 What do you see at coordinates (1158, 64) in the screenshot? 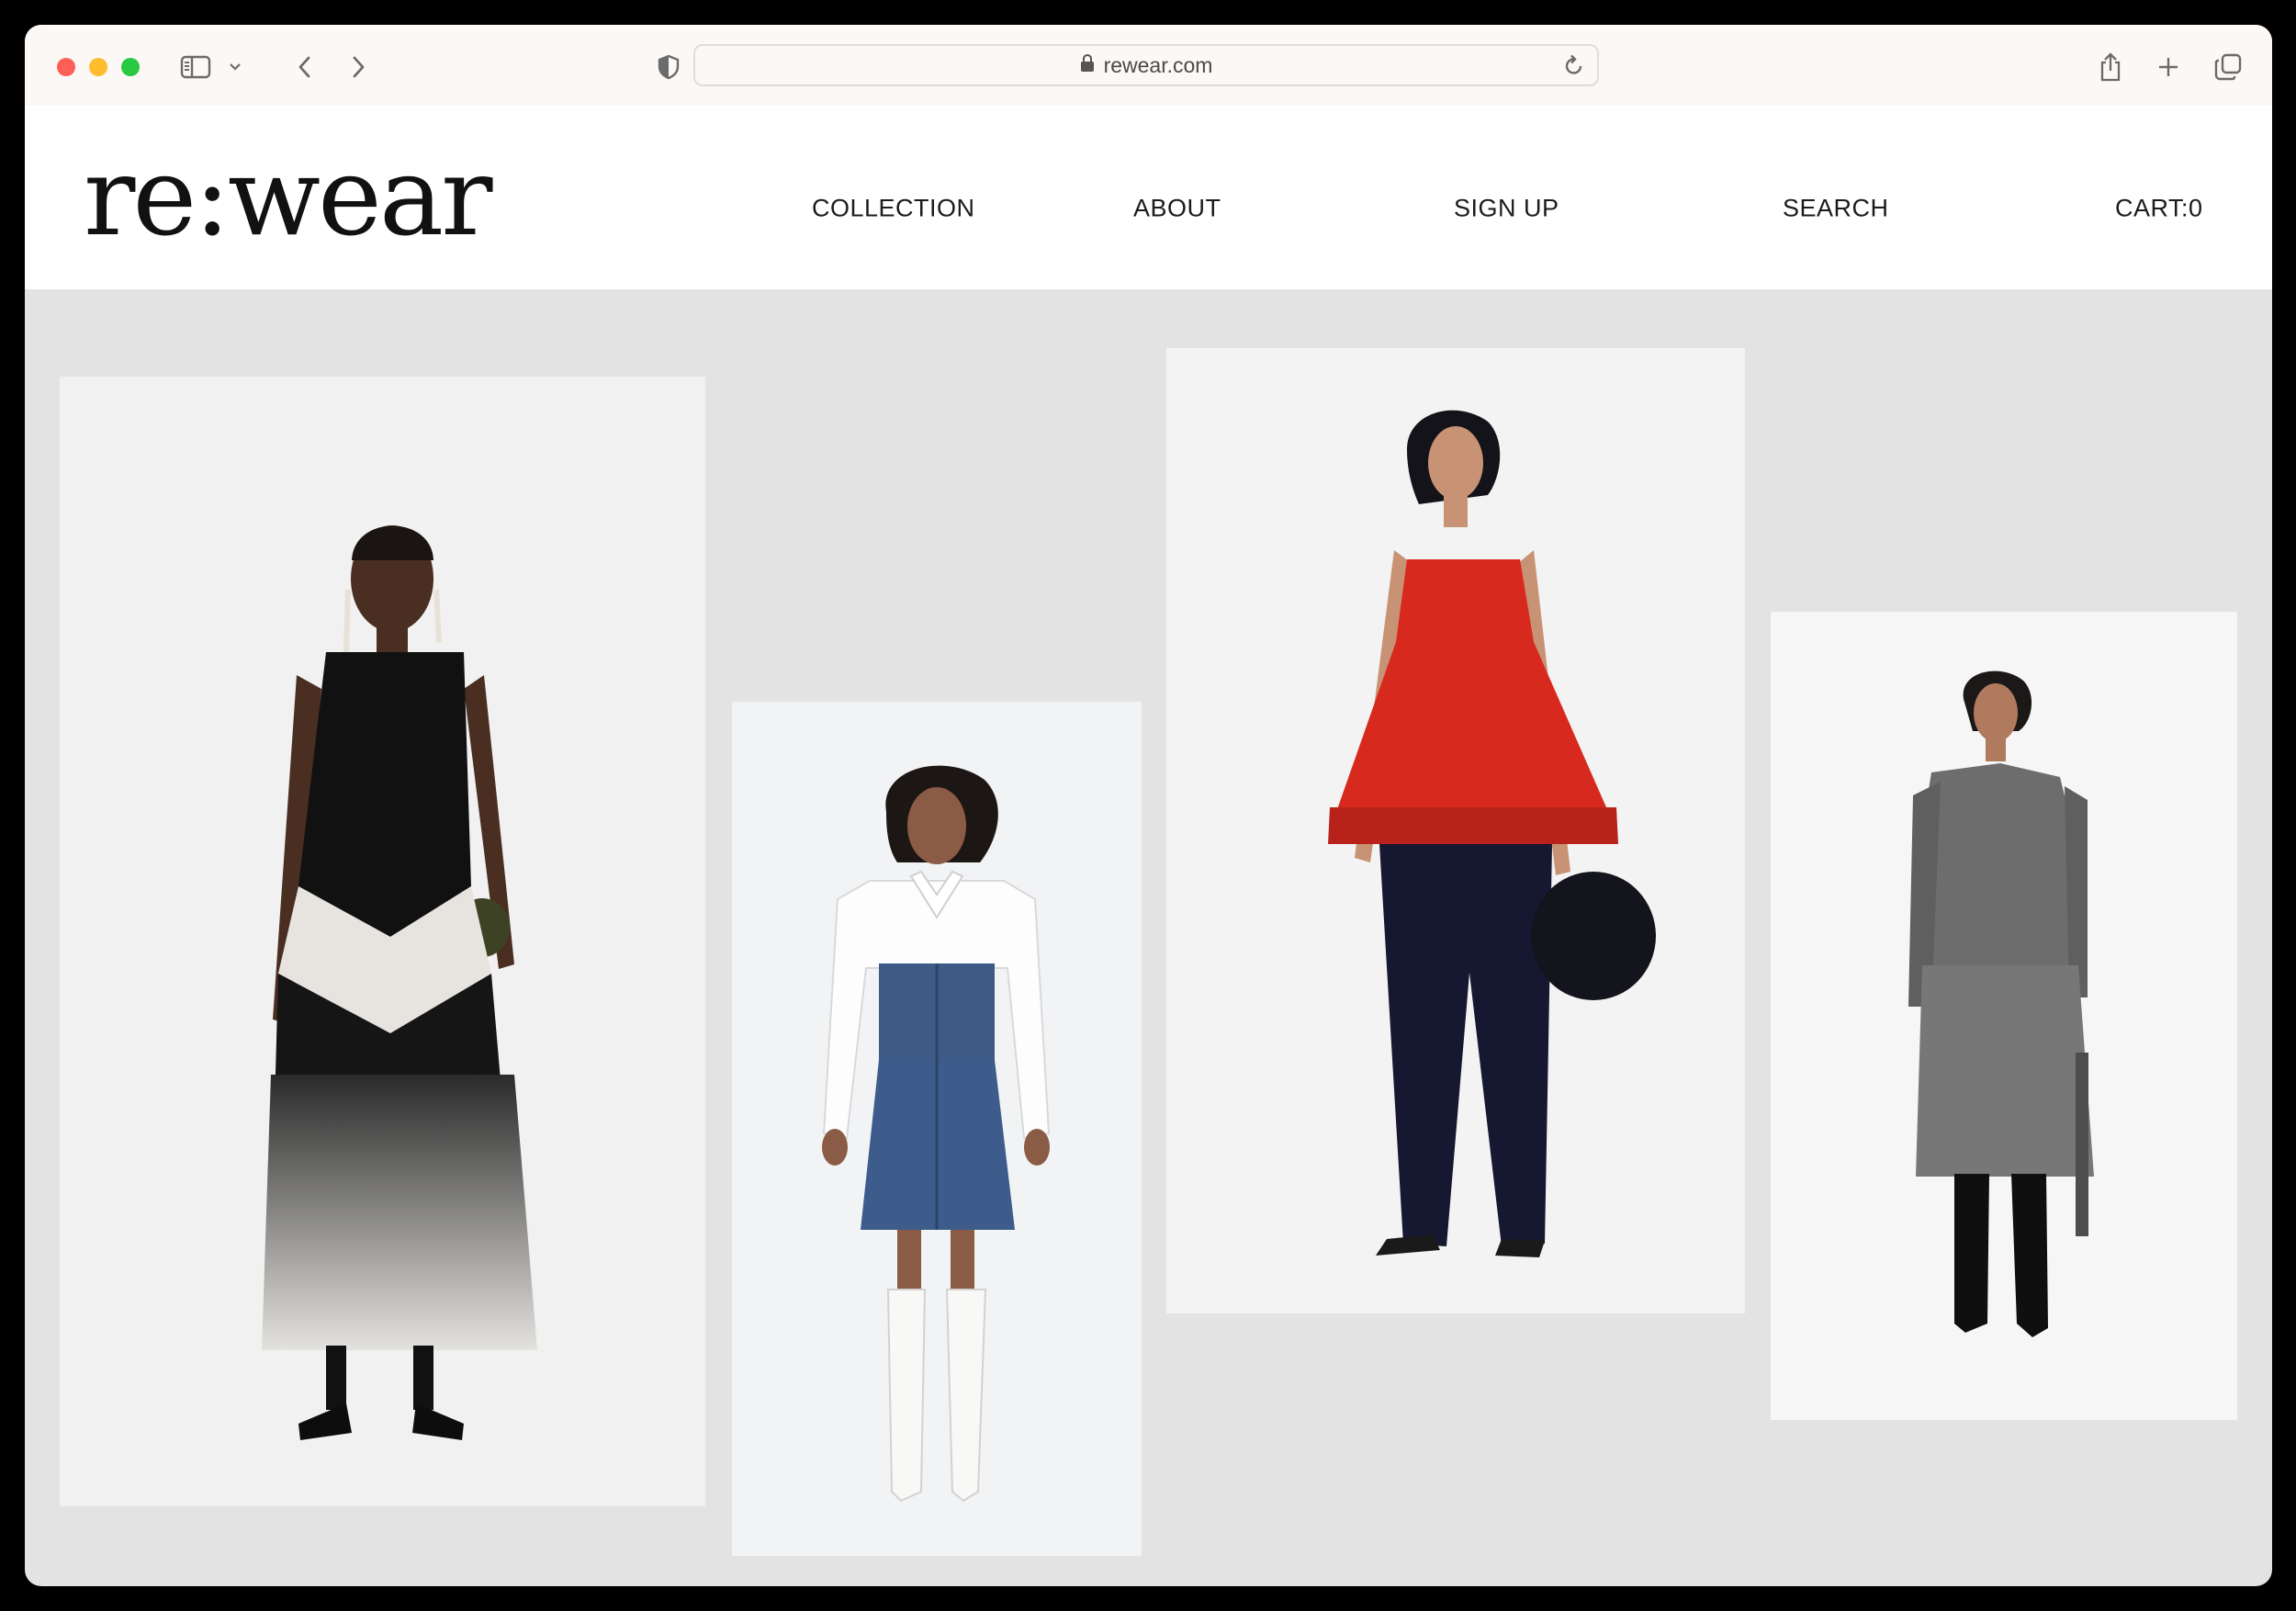
I see `address-url: rewear.com` at bounding box center [1158, 64].